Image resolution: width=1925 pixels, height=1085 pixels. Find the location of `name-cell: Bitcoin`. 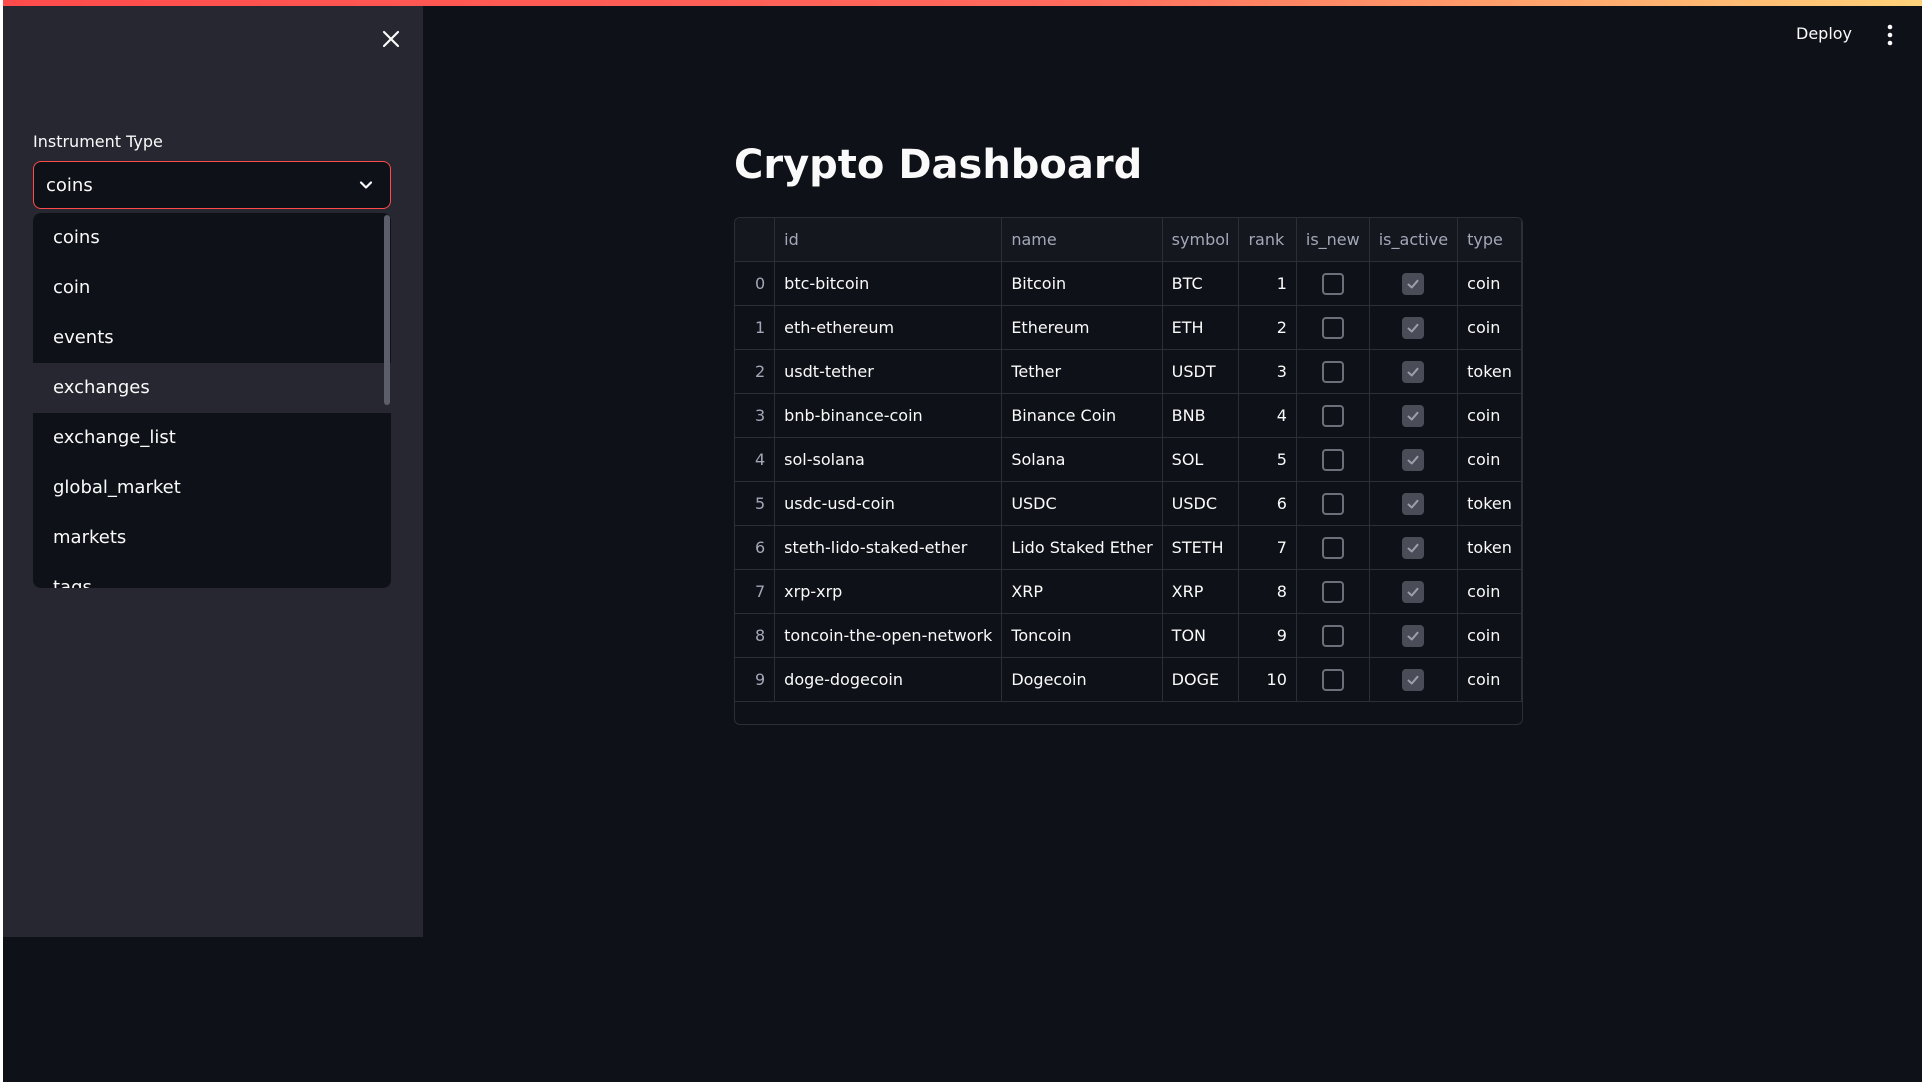

name-cell: Bitcoin is located at coordinates (1082, 283).